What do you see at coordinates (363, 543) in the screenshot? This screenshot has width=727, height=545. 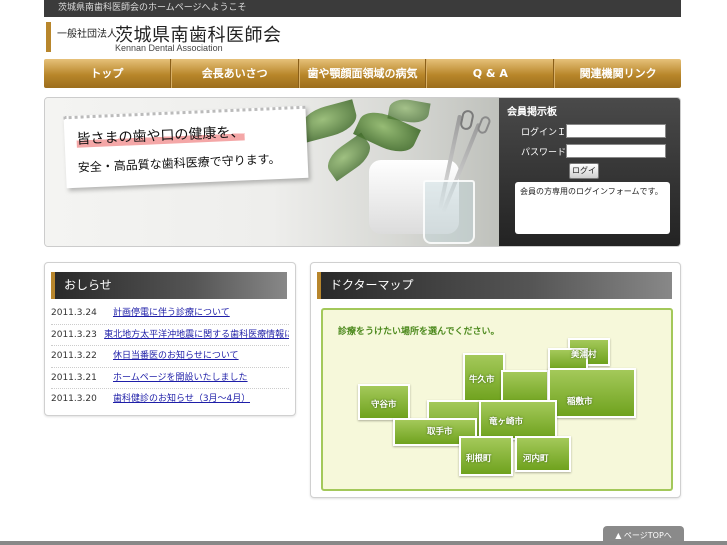 I see `footer-bar` at bounding box center [363, 543].